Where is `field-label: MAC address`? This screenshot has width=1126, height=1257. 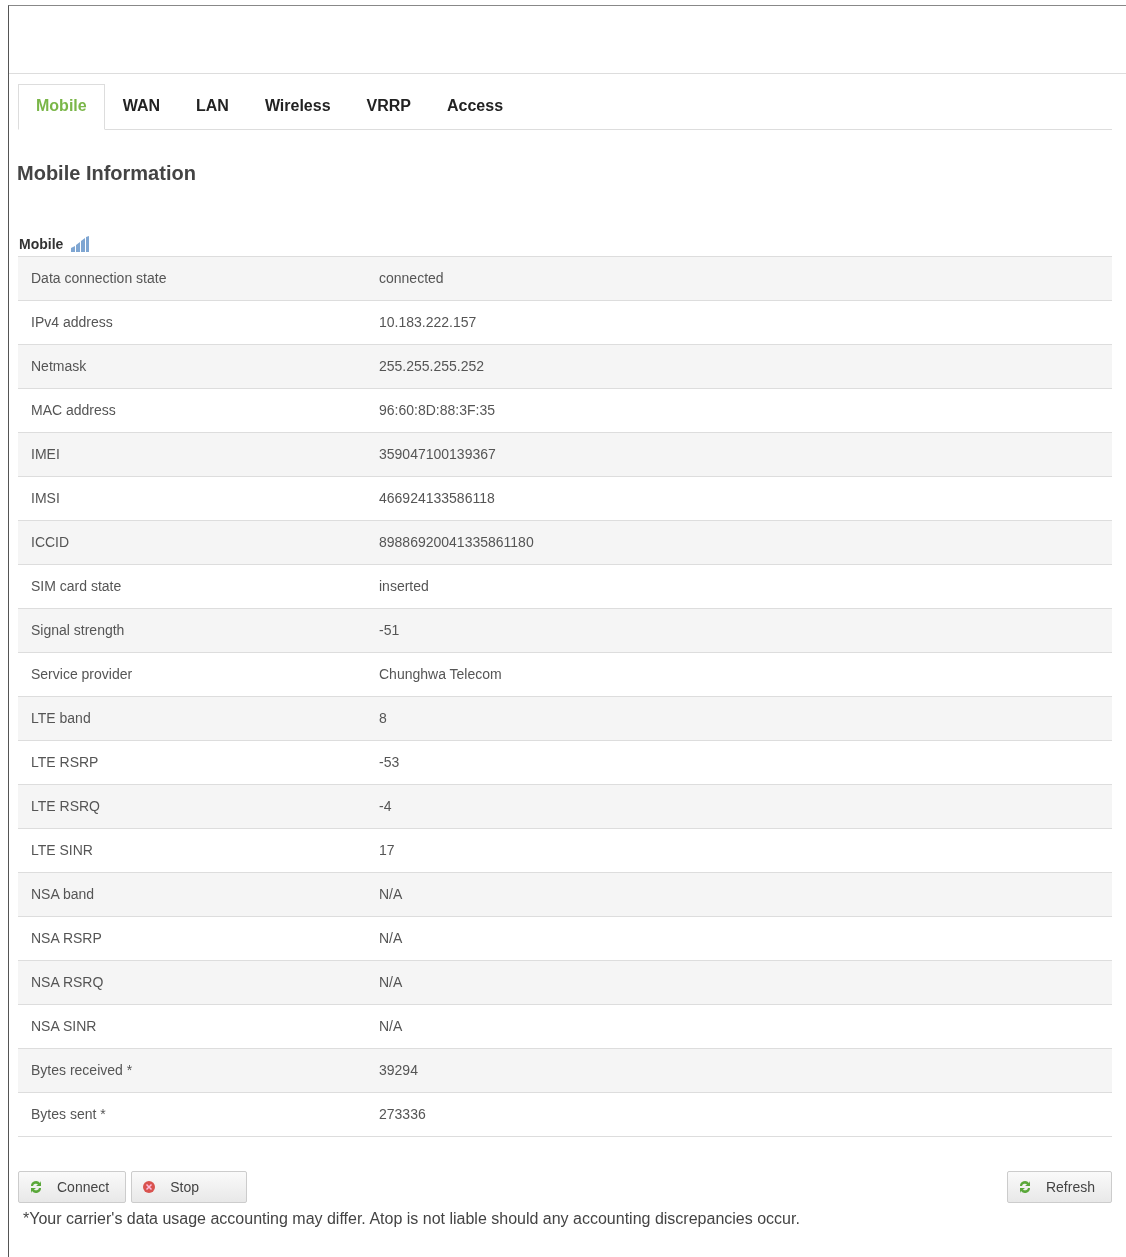 field-label: MAC address is located at coordinates (73, 410).